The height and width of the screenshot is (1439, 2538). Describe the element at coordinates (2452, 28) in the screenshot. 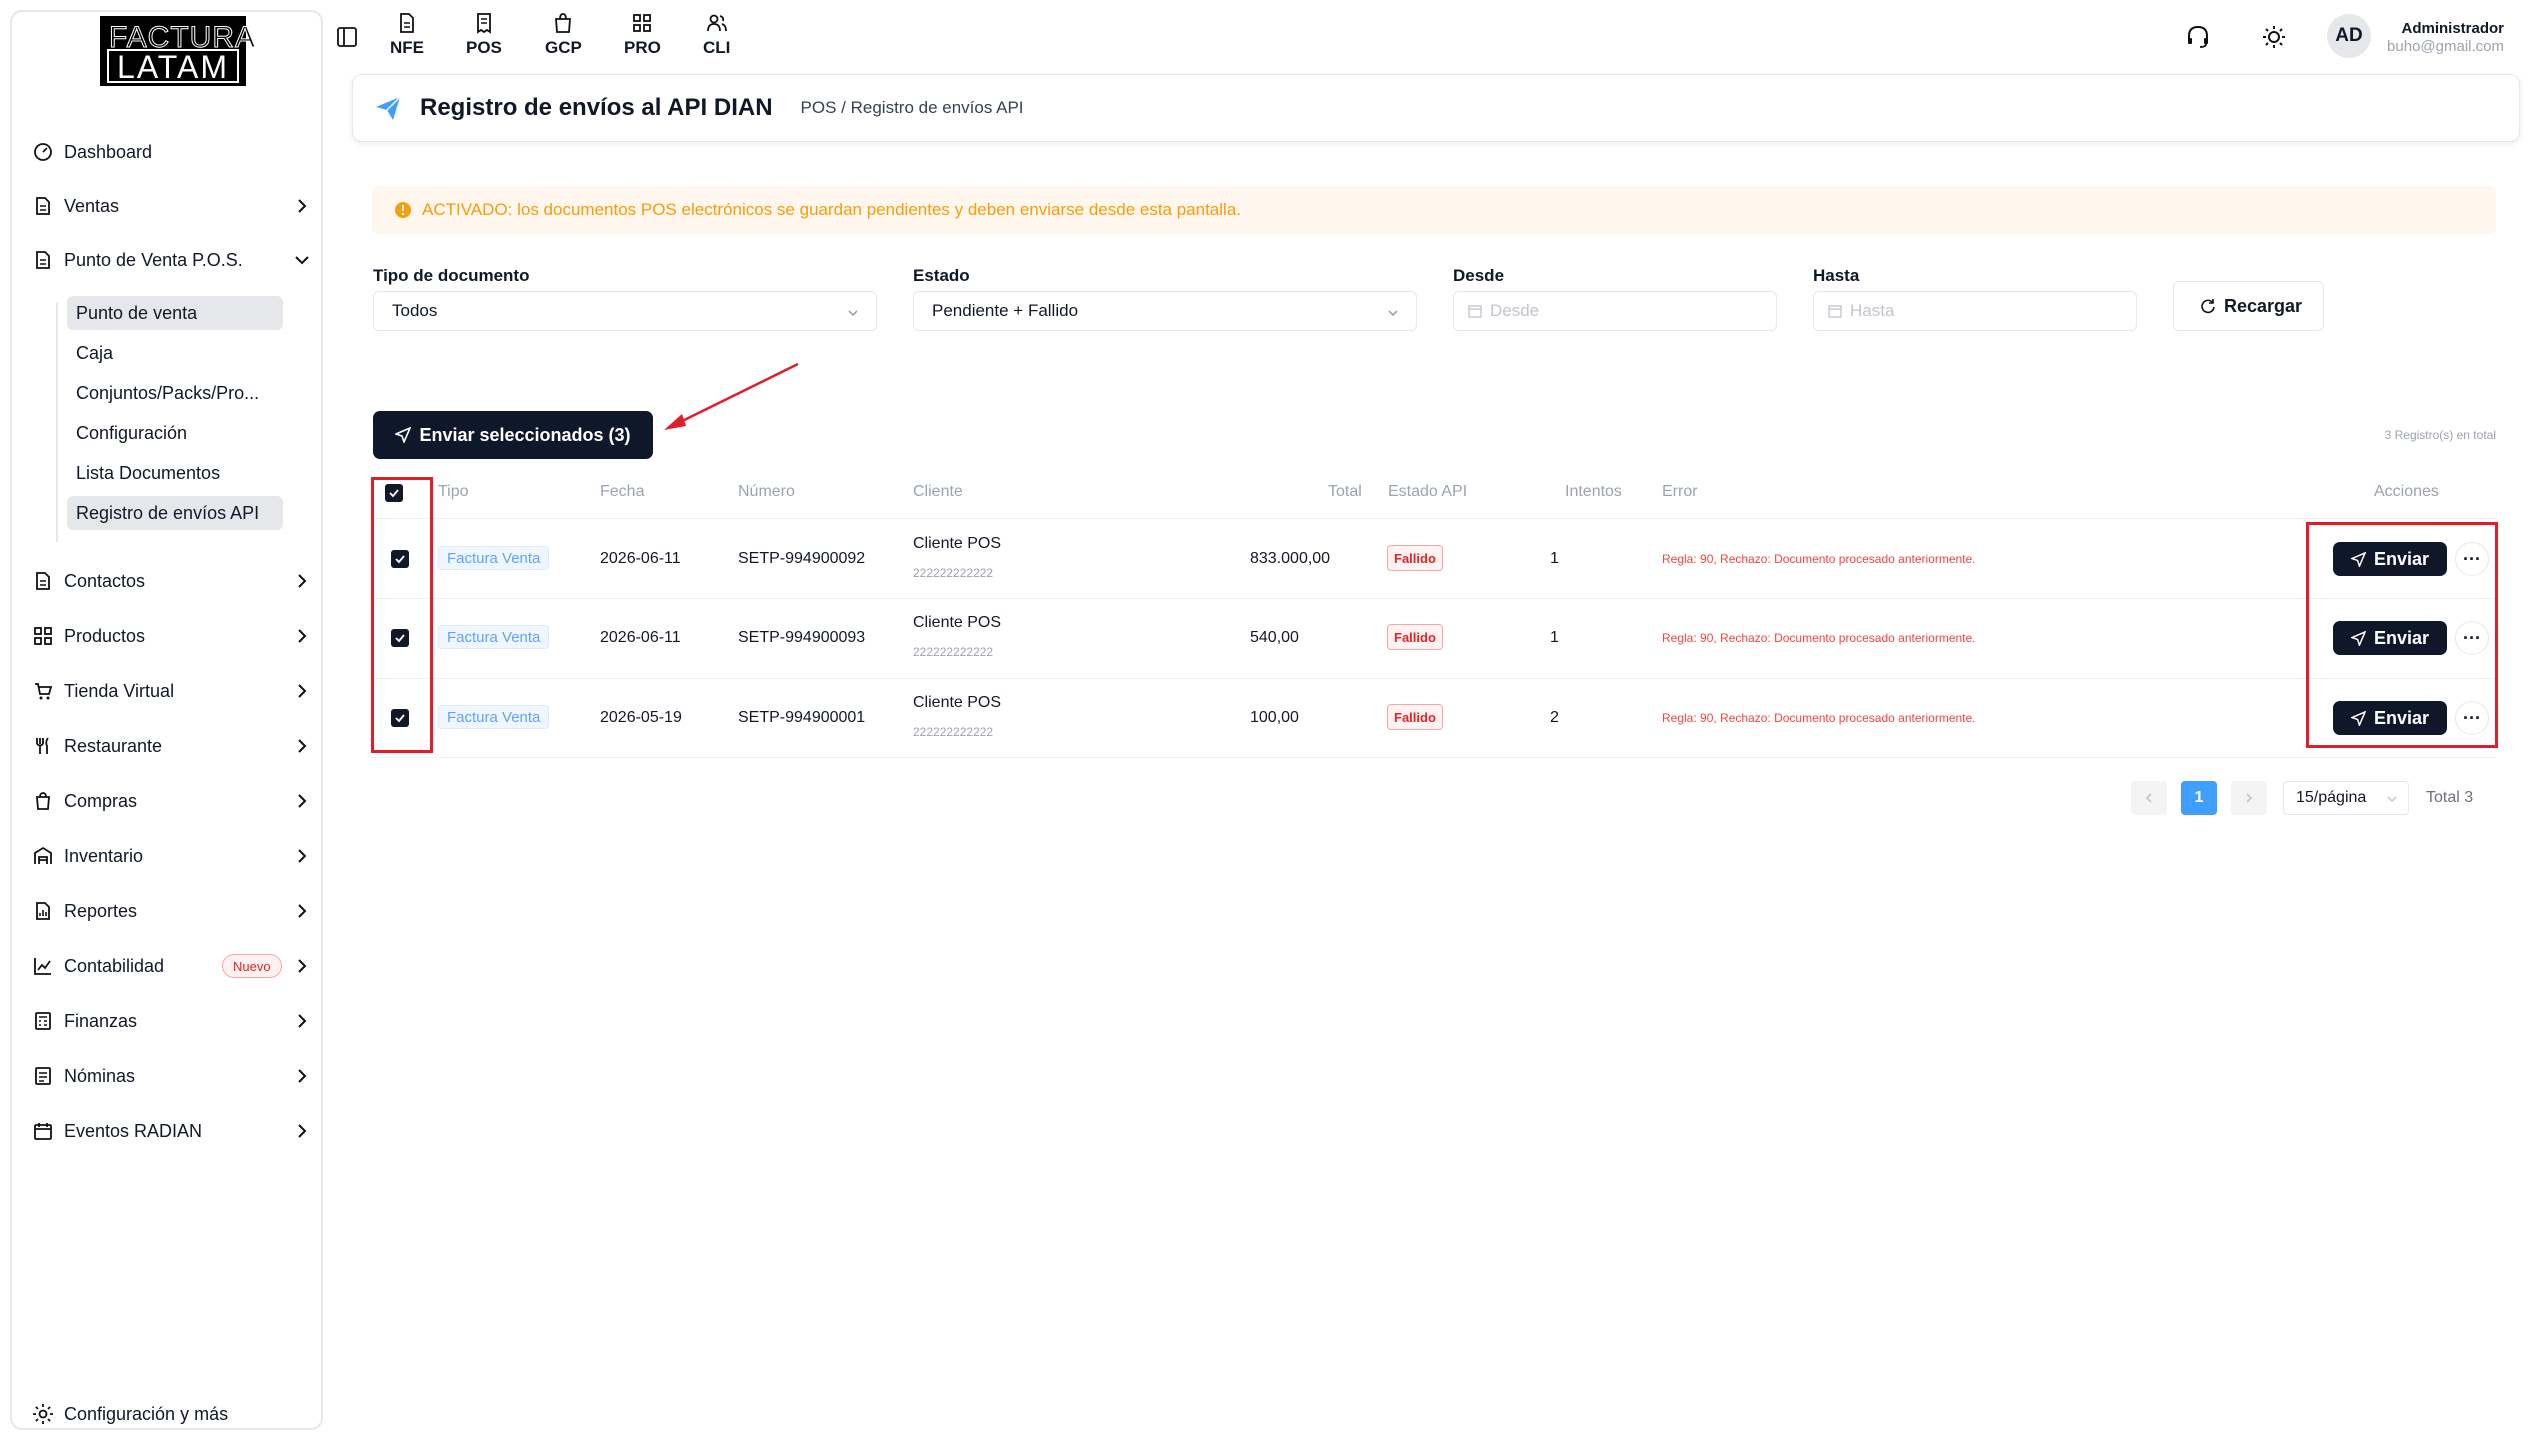

I see `user-name: Administrador` at that location.